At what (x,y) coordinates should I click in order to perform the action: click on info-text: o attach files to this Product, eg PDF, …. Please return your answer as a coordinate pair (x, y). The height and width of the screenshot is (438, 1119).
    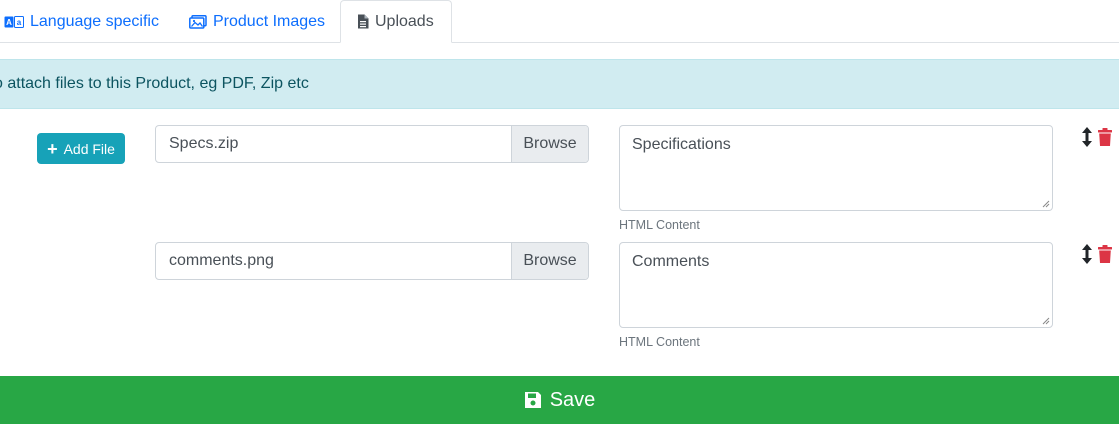
    Looking at the image, I should click on (154, 83).